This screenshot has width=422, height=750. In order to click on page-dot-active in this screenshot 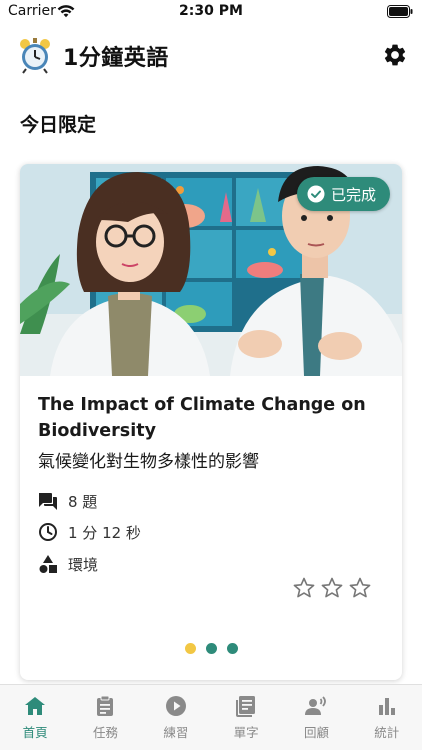, I will do `click(190, 648)`.